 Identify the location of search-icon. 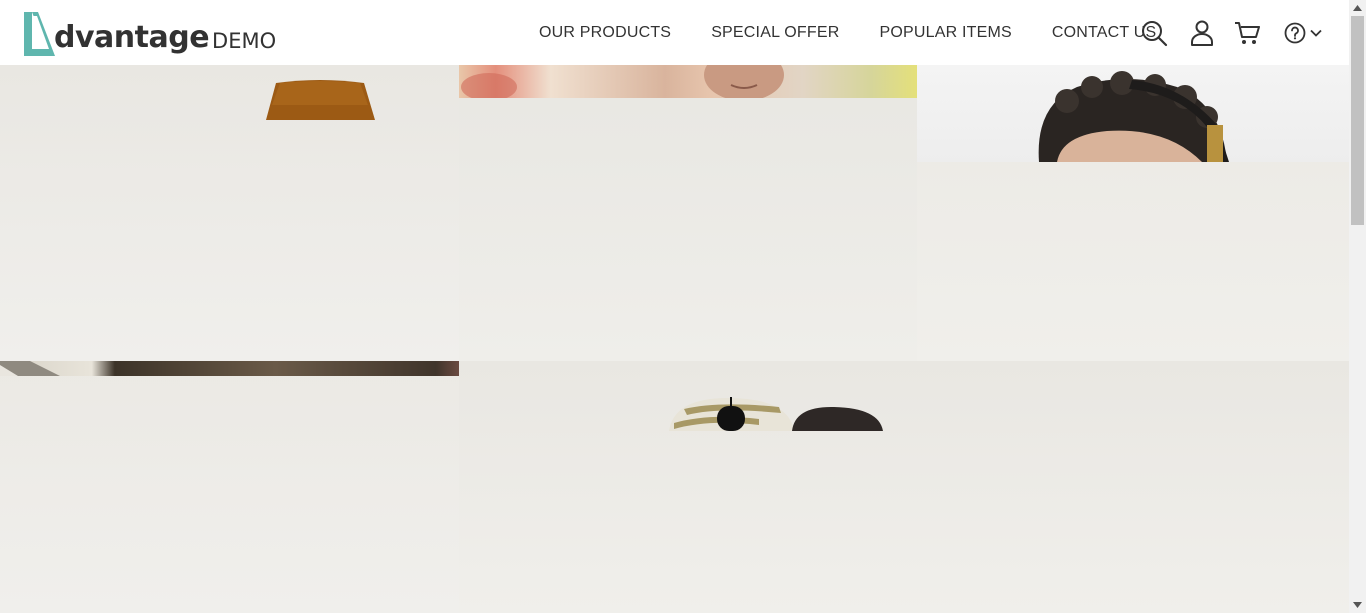
(1154, 33).